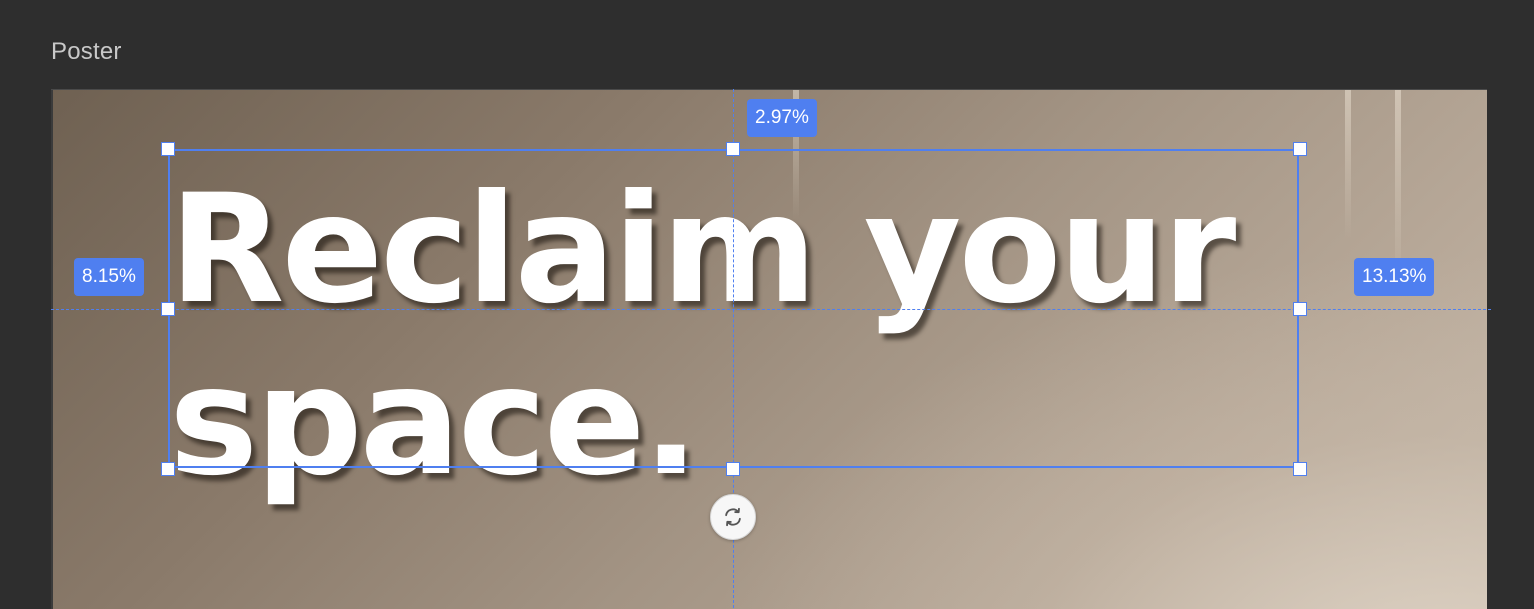 The height and width of the screenshot is (609, 1534). I want to click on resize-handle-middle-right, so click(1300, 309).